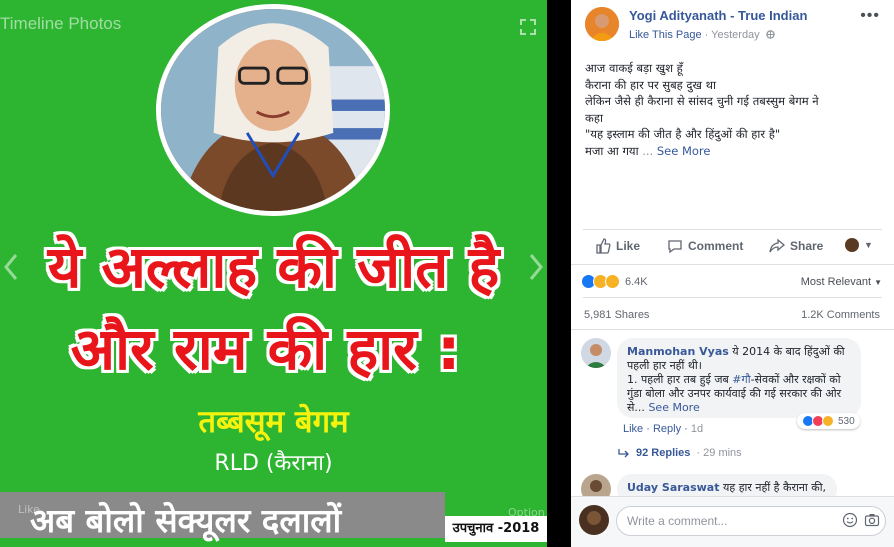 Image resolution: width=894 pixels, height=547 pixels. I want to click on page-name-link: Yogi Adityanath - True Indian, so click(718, 15).